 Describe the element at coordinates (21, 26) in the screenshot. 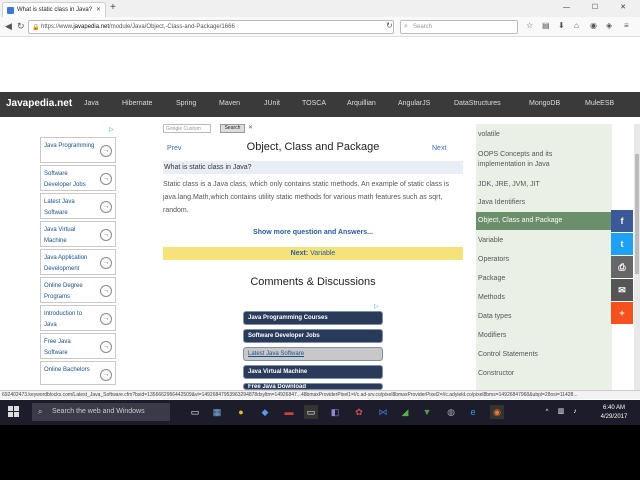

I see `refresh-icon: ↻` at that location.